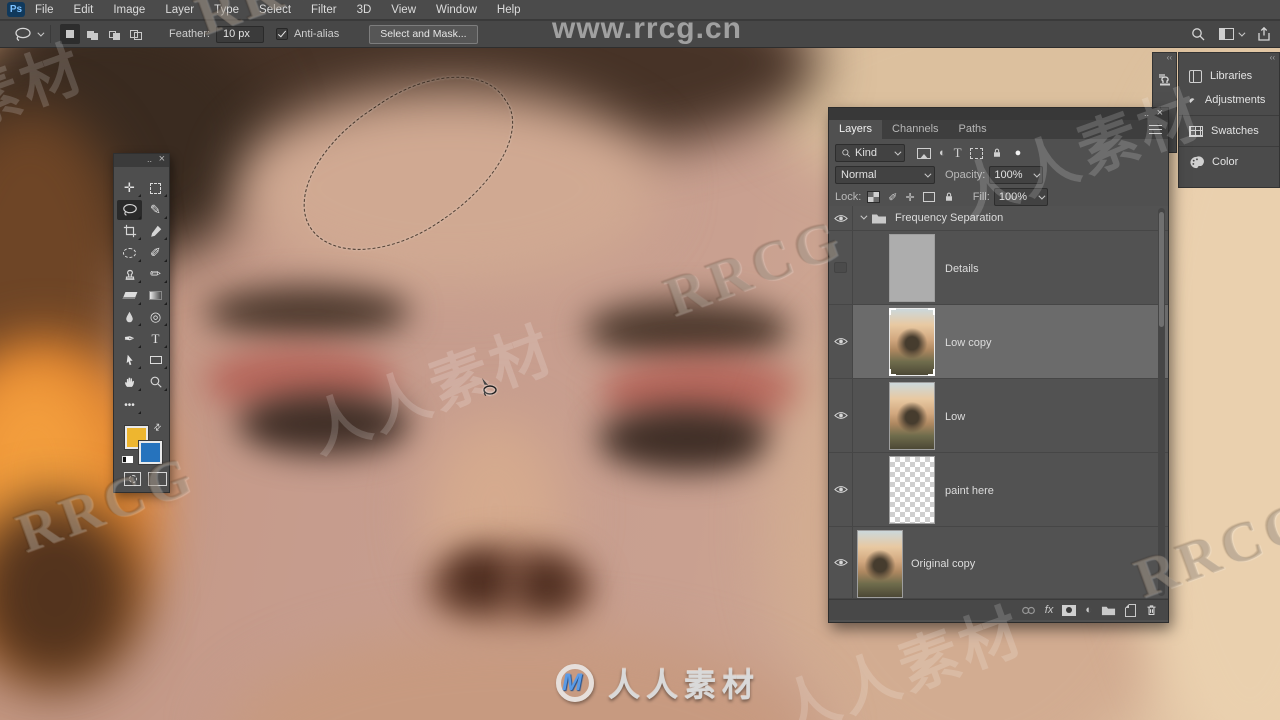  What do you see at coordinates (942, 153) in the screenshot?
I see `filter-adjustment-layers-button: ◐` at bounding box center [942, 153].